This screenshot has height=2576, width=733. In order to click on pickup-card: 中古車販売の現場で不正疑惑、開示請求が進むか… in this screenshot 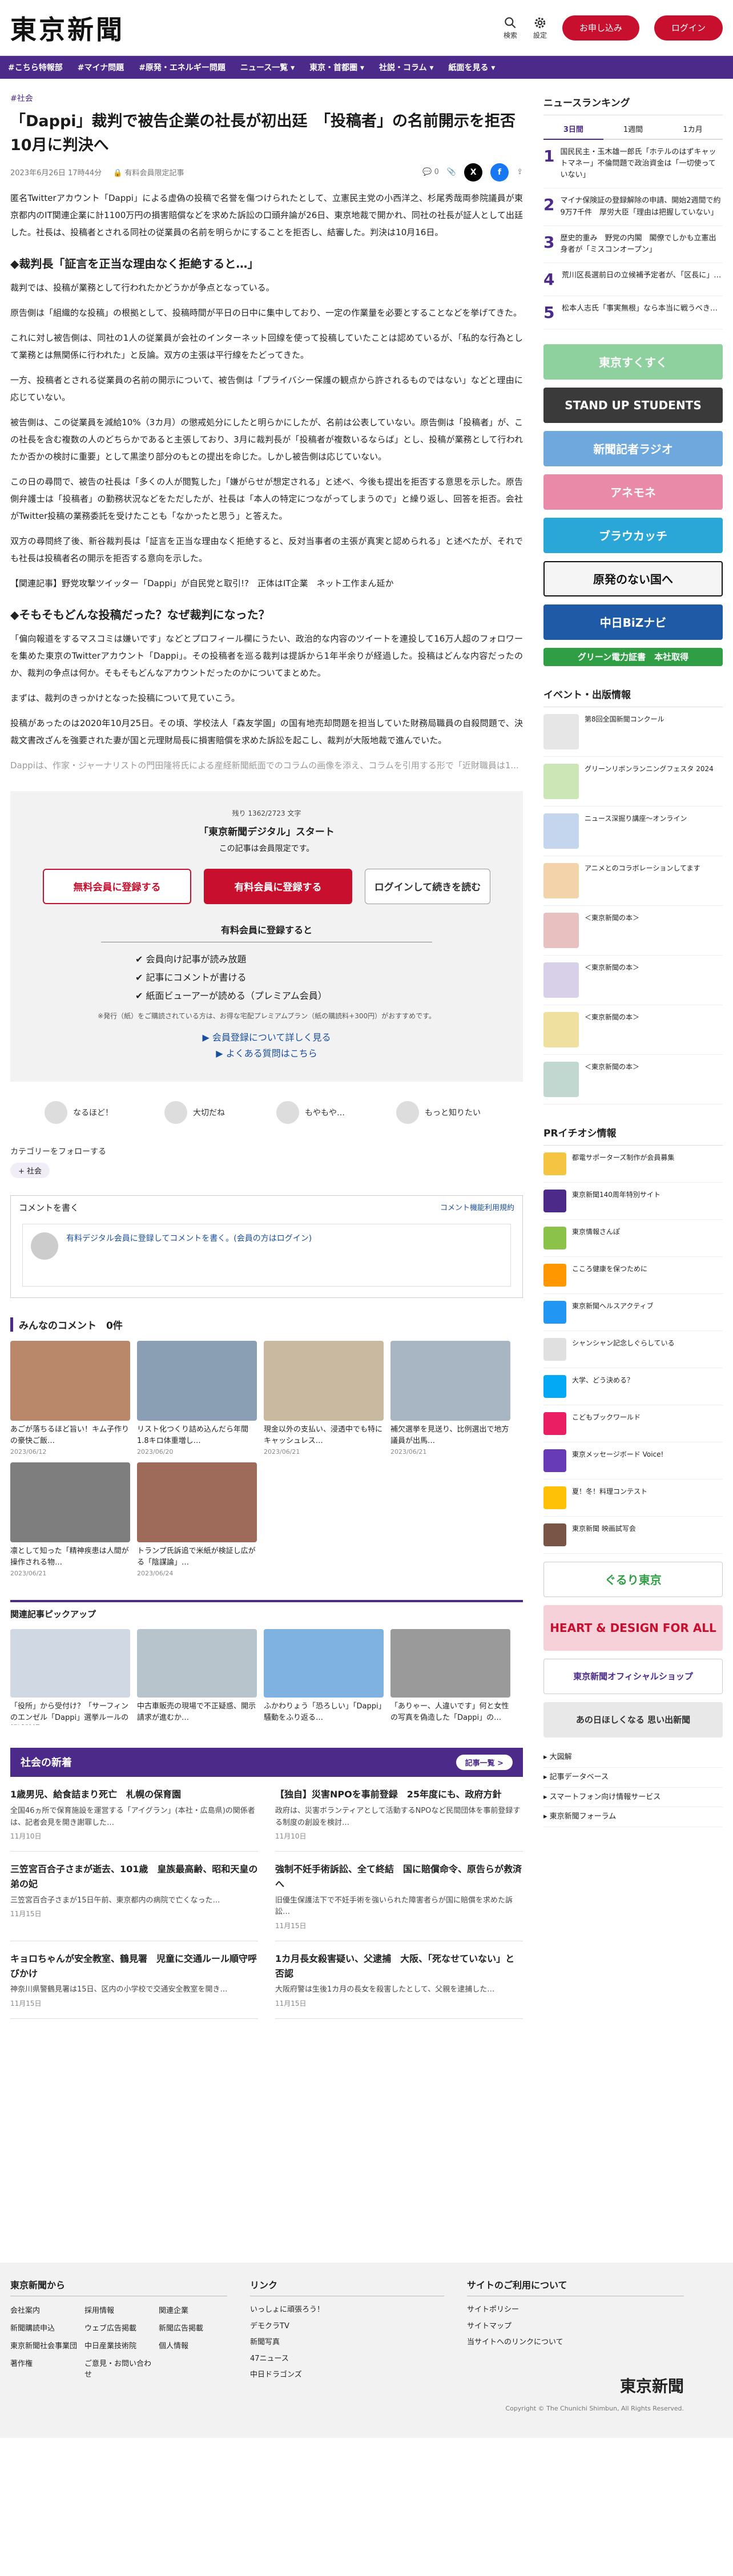, I will do `click(197, 1677)`.